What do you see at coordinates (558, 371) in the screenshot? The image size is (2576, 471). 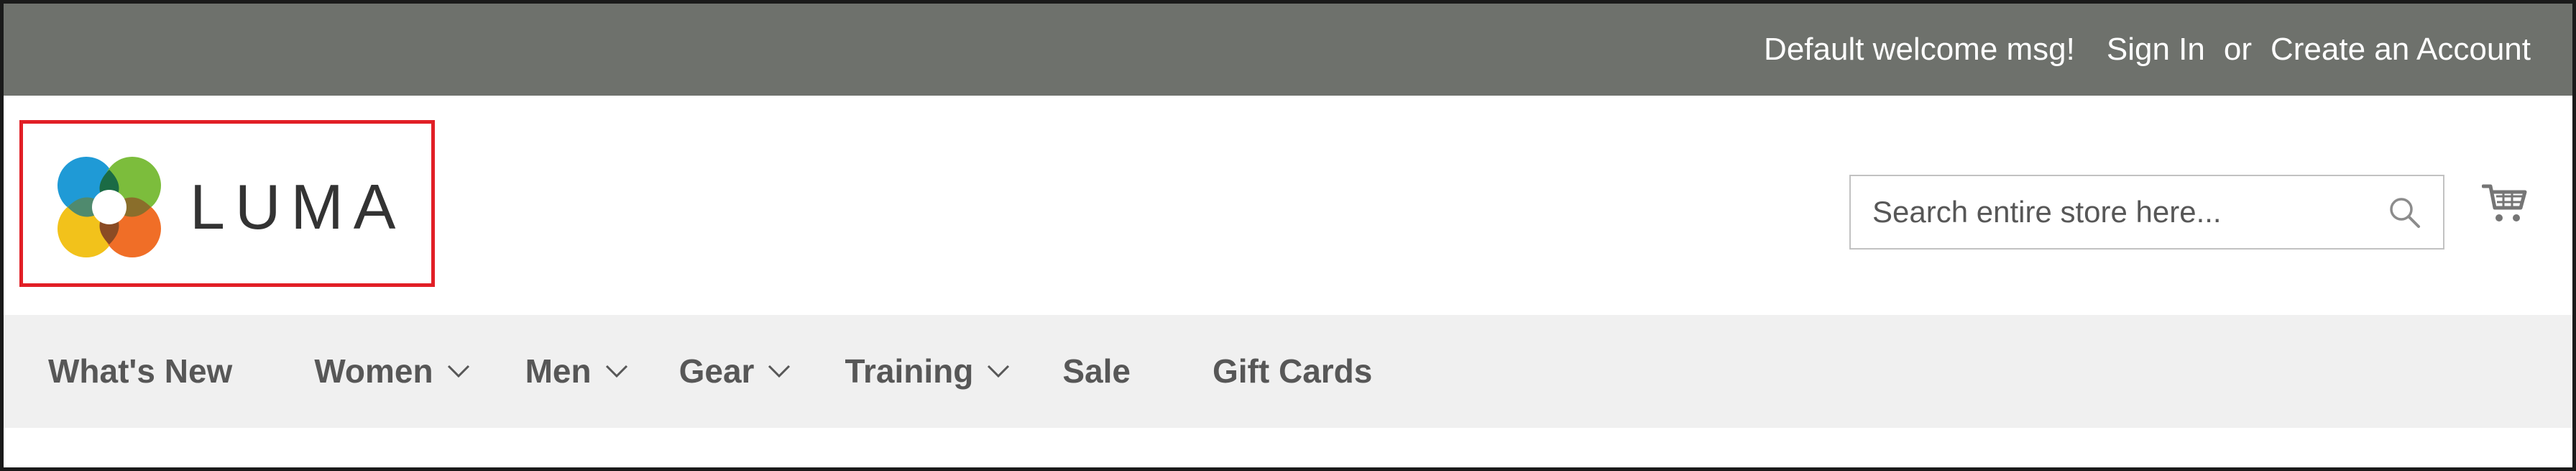 I see `nav-item-label: Men` at bounding box center [558, 371].